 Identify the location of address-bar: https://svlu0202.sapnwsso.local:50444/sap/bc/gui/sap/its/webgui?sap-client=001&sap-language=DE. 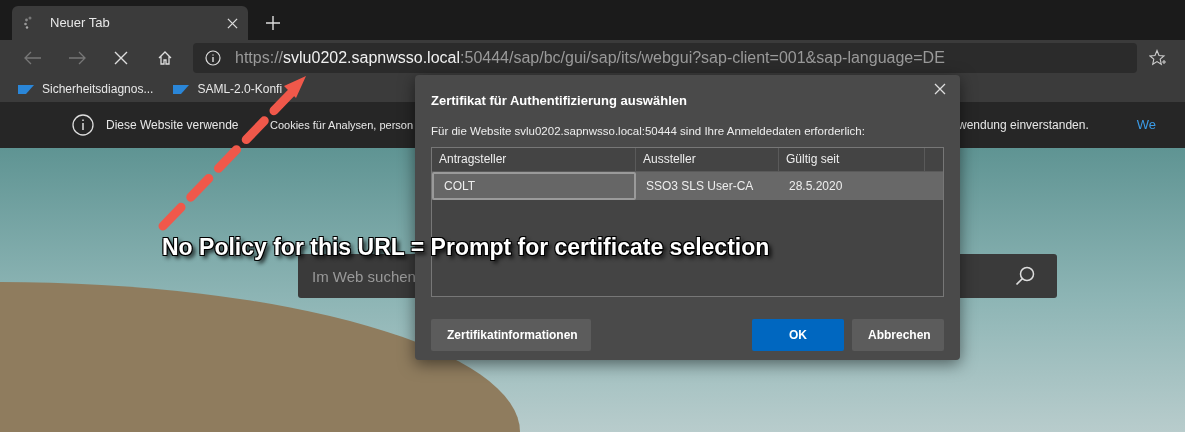
(665, 58).